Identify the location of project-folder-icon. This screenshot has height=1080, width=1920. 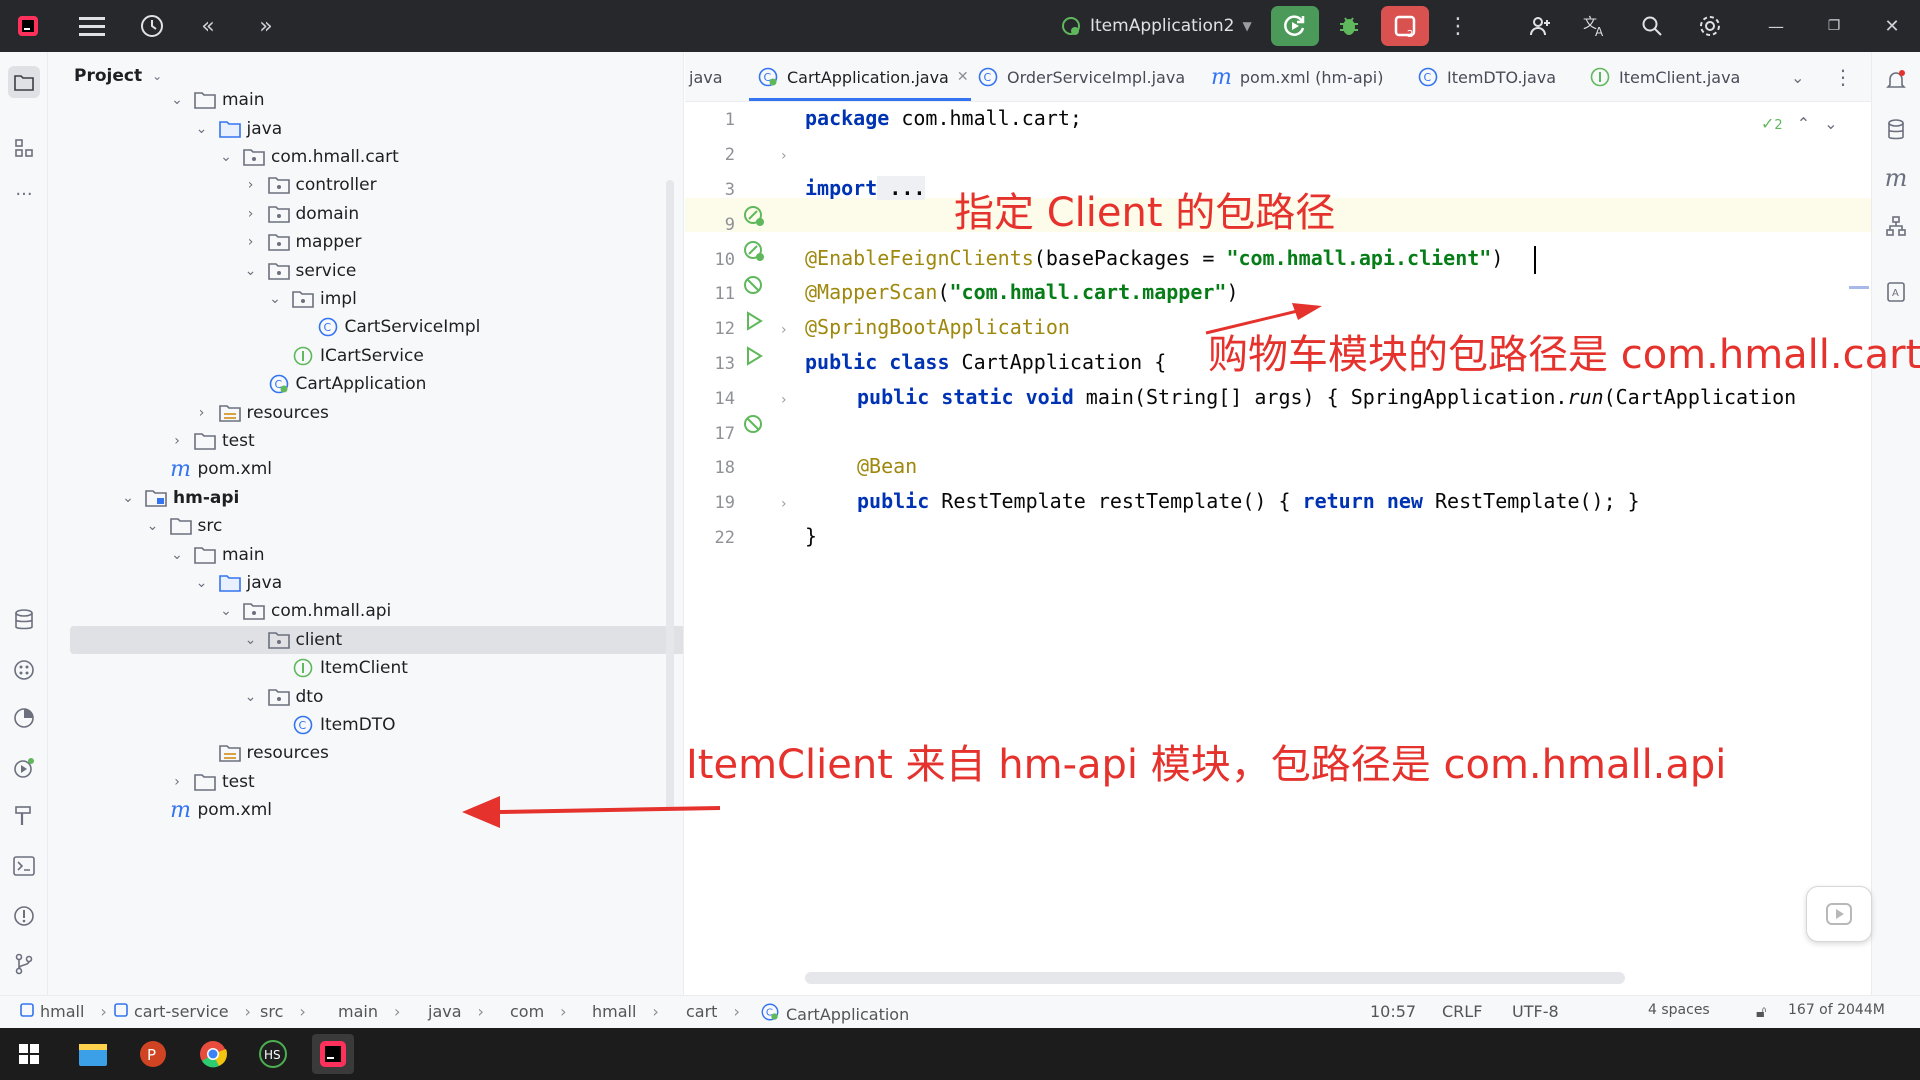
(24, 82).